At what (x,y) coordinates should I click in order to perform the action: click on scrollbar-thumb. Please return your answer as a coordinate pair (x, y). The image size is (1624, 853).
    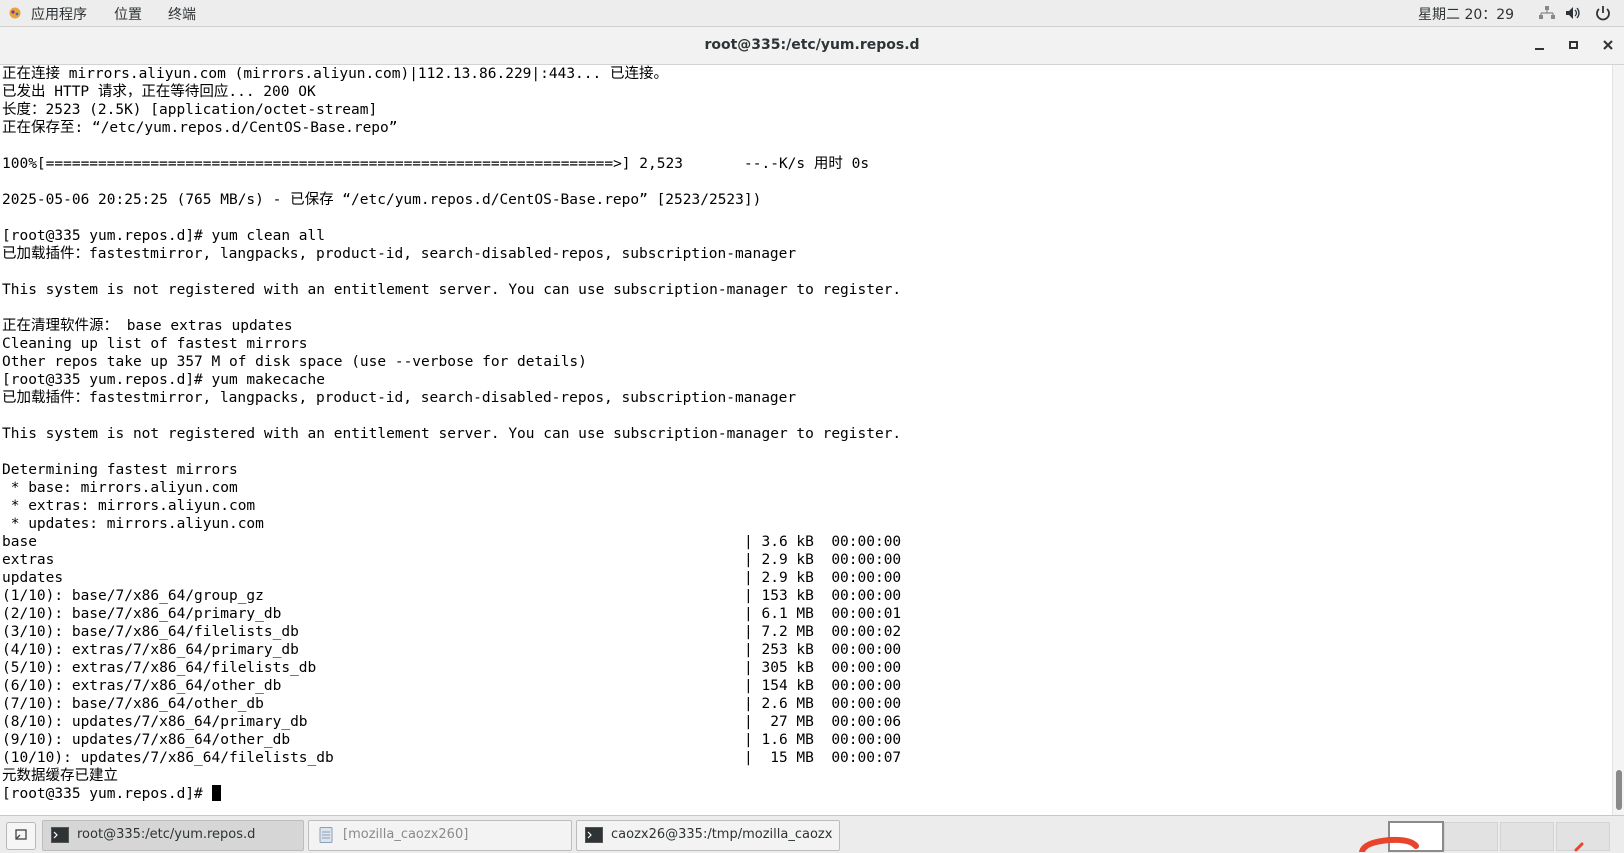
    Looking at the image, I should click on (1619, 790).